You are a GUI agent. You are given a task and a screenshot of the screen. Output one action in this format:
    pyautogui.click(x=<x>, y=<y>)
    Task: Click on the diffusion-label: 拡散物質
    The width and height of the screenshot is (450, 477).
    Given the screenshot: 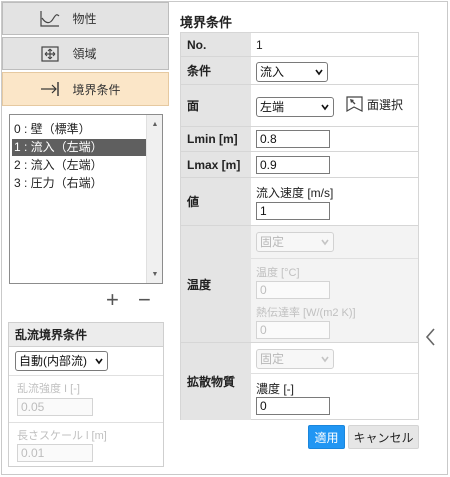 What is the action you would take?
    pyautogui.click(x=216, y=381)
    